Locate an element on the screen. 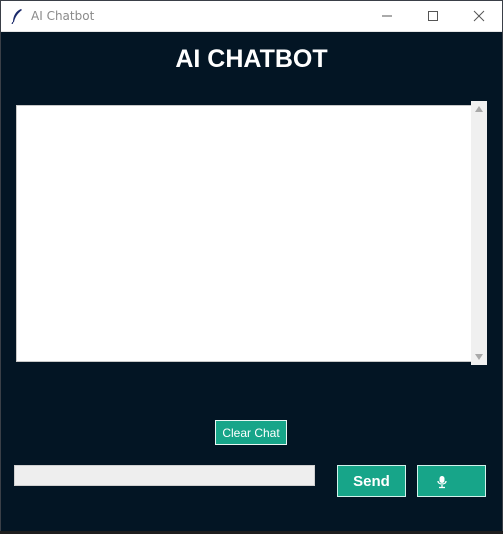 The width and height of the screenshot is (503, 534). chat-scrollbar is located at coordinates (479, 233).